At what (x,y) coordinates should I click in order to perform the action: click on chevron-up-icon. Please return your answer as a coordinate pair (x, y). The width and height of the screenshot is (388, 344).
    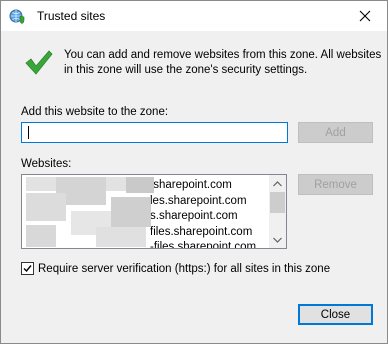
    Looking at the image, I should click on (277, 183).